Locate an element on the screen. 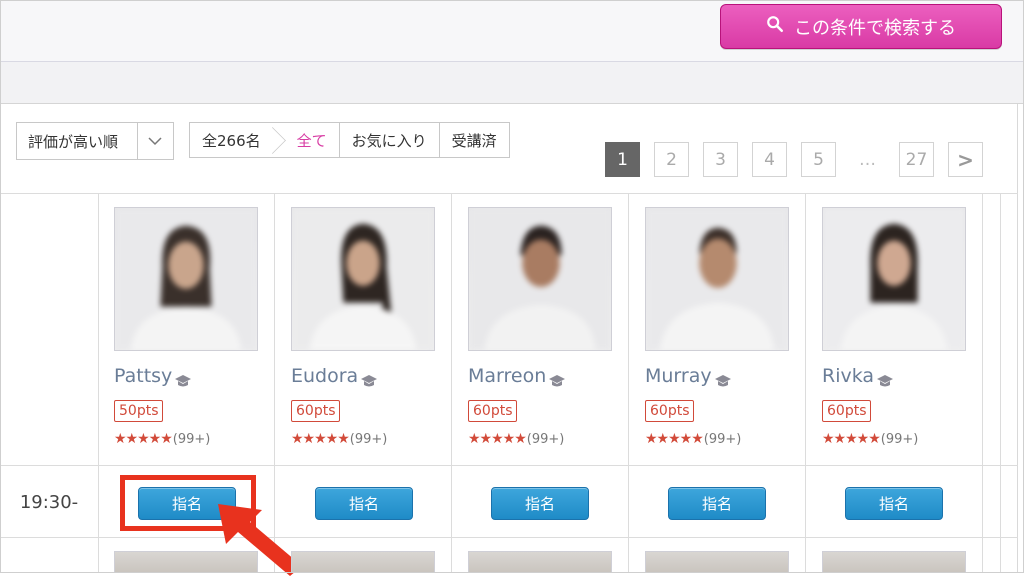 This screenshot has width=1024, height=576. filter-all: 全て is located at coordinates (309, 140).